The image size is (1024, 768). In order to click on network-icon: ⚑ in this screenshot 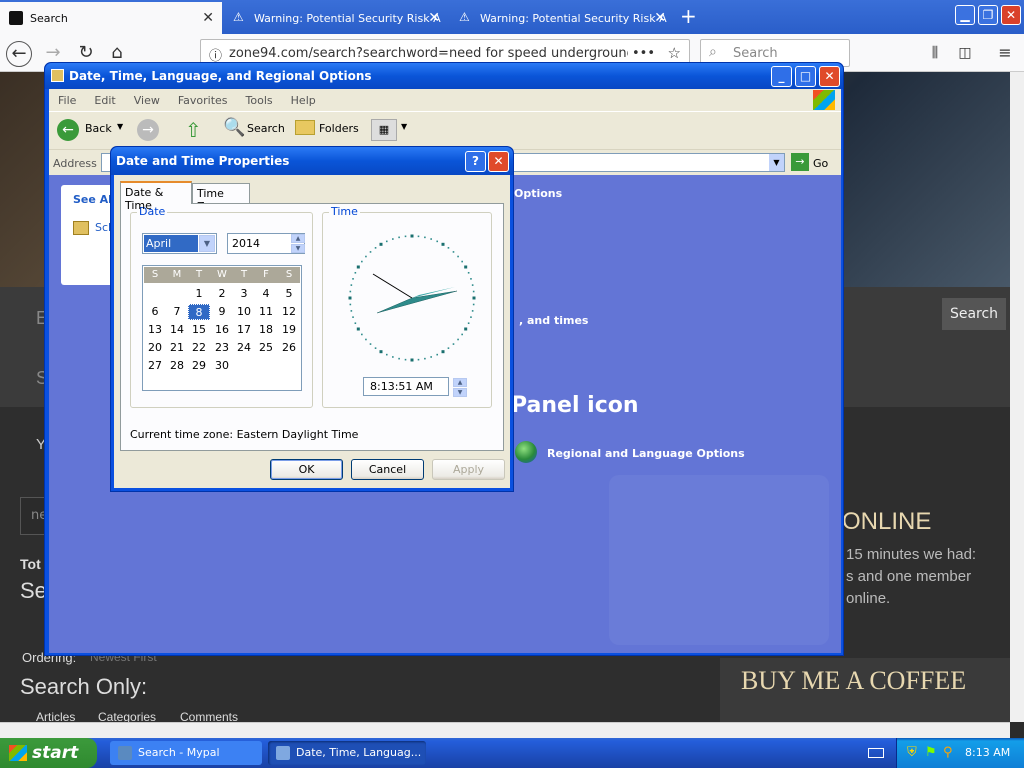, I will do `click(931, 752)`.